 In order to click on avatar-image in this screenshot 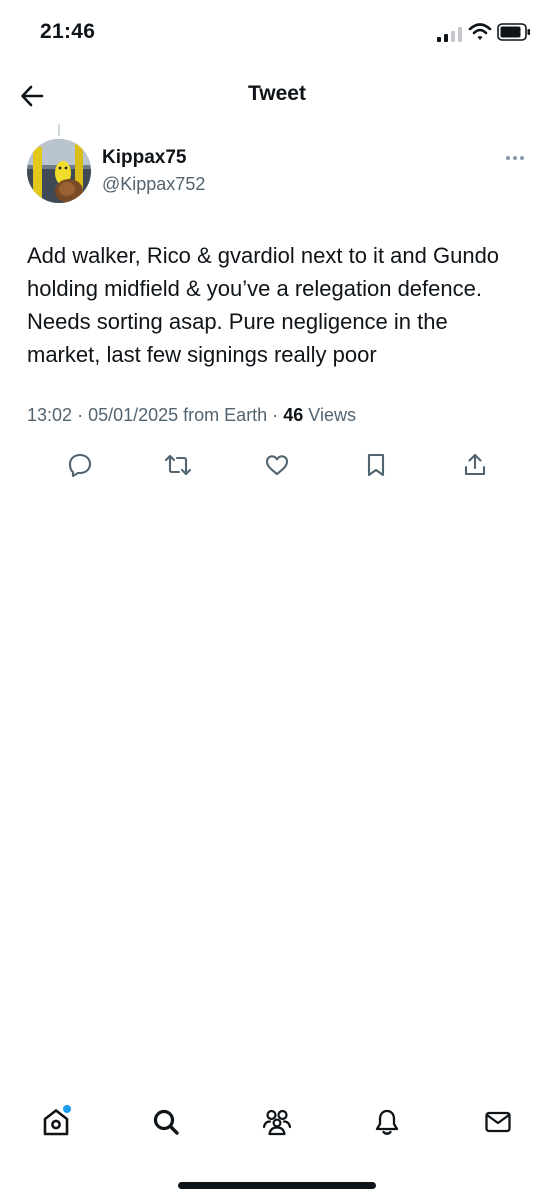, I will do `click(59, 171)`.